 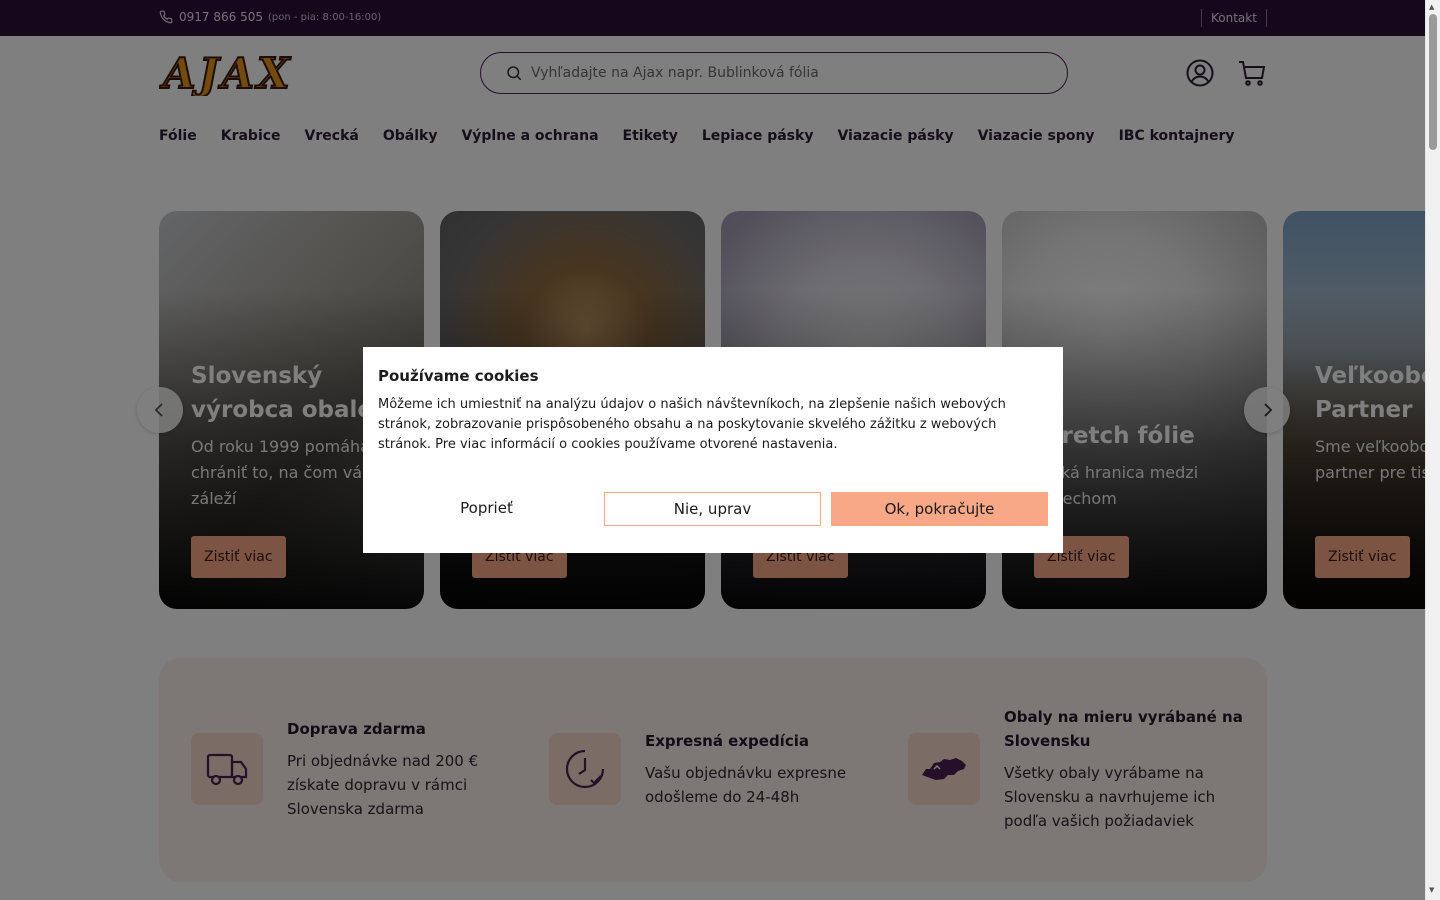 What do you see at coordinates (458, 376) in the screenshot?
I see `cookie-title: Používame cookies` at bounding box center [458, 376].